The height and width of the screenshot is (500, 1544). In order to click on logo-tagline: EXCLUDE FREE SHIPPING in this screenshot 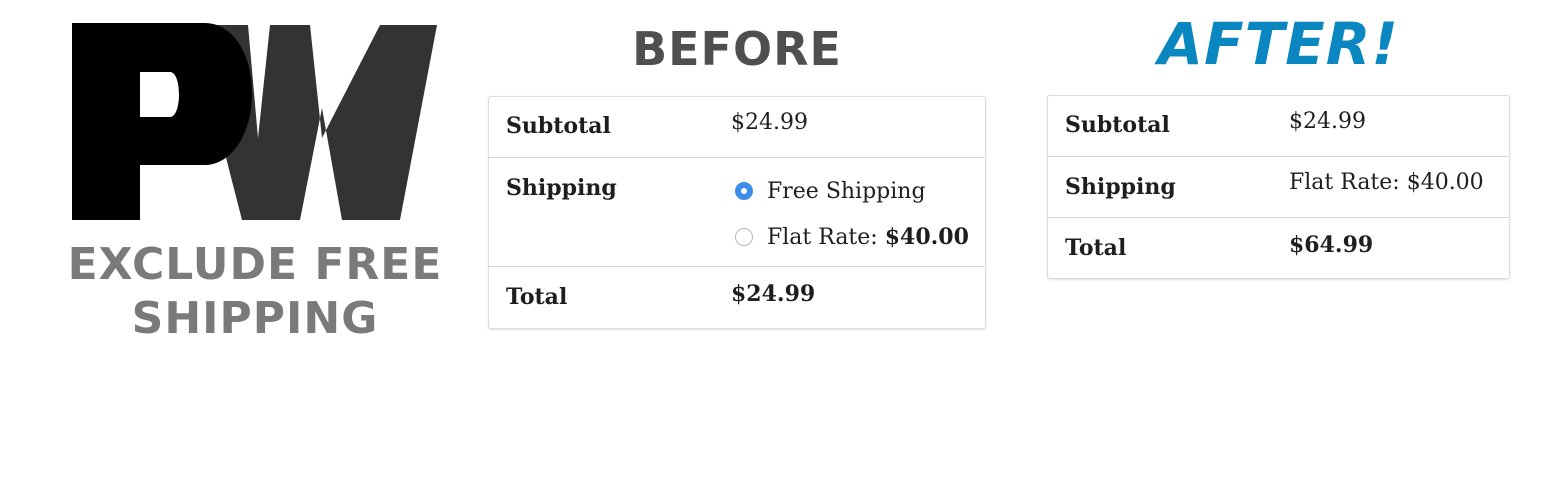, I will do `click(255, 292)`.